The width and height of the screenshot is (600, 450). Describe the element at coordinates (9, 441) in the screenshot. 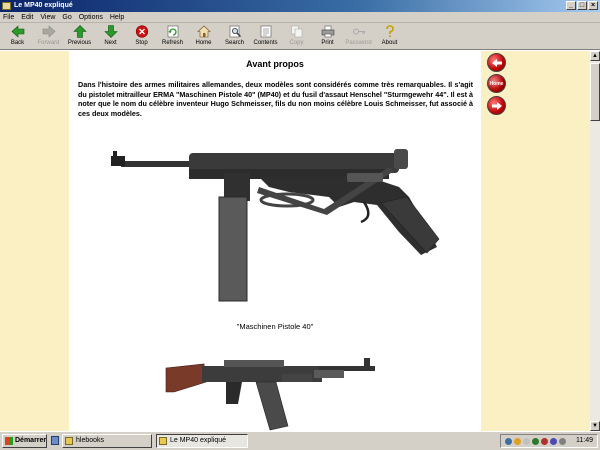

I see `windows-logo-icon` at that location.